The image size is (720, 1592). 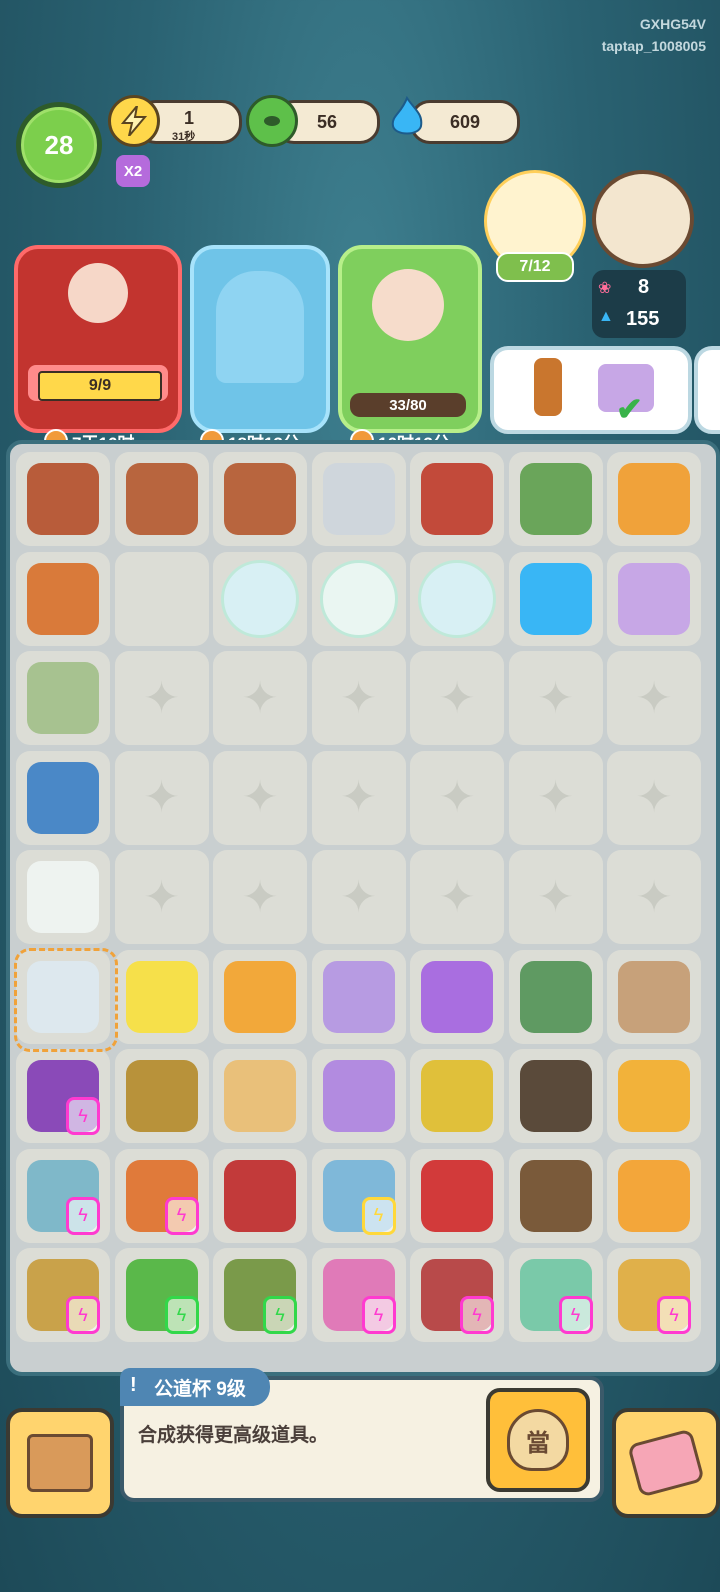 I want to click on board-cell-scissors, so click(x=358, y=499).